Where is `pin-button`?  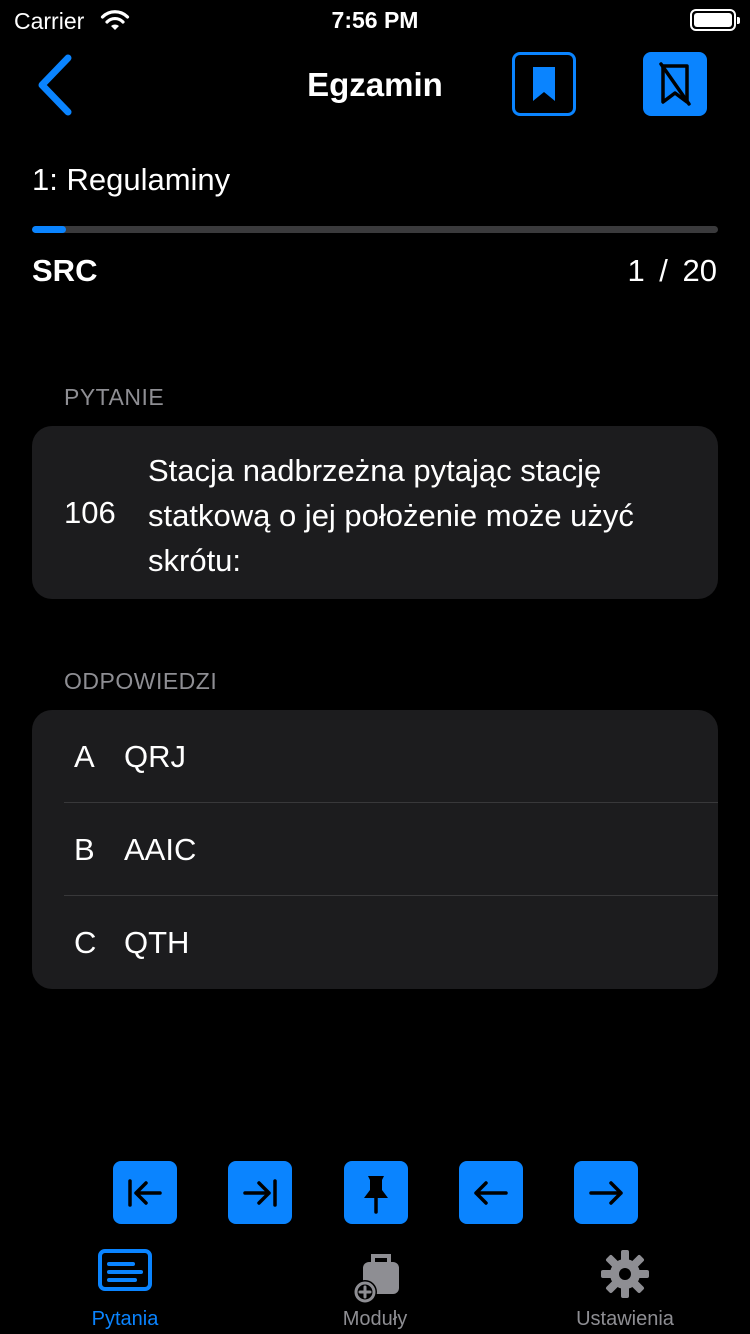
pin-button is located at coordinates (376, 1192).